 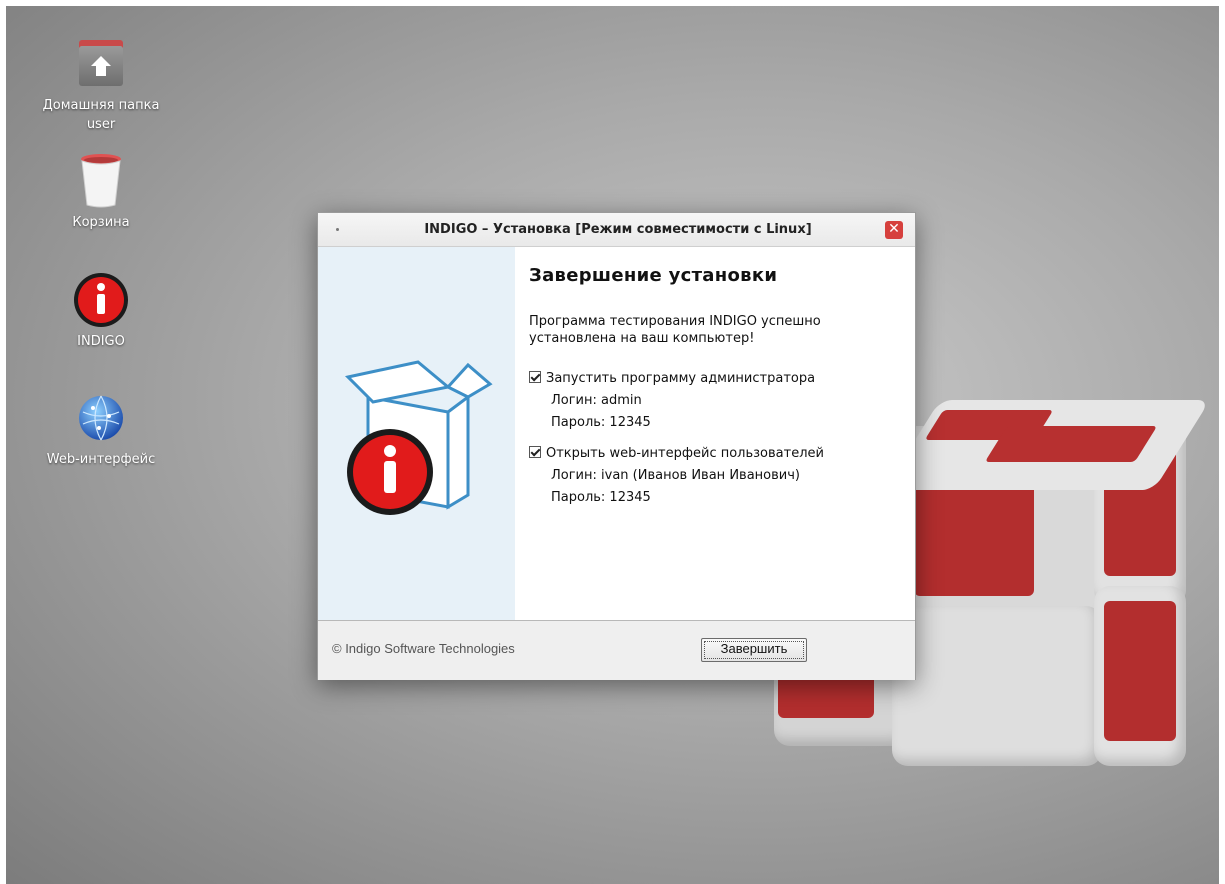 What do you see at coordinates (894, 230) in the screenshot?
I see `close-button: ✕` at bounding box center [894, 230].